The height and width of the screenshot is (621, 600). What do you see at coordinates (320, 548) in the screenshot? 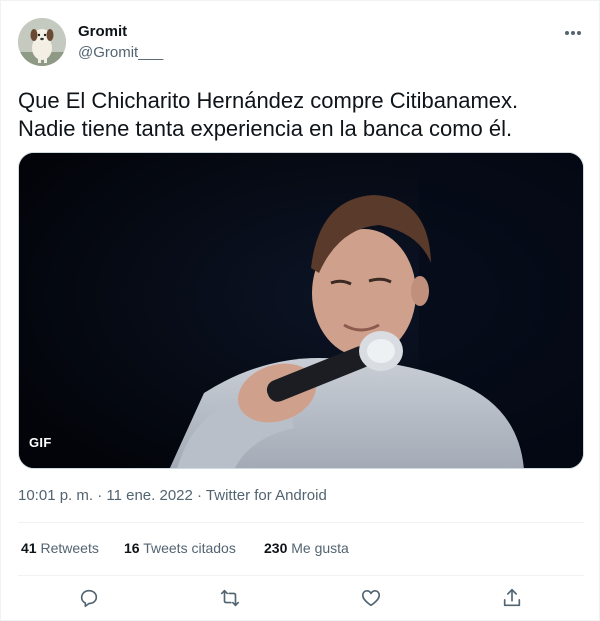
I see `likes-label: Me gusta` at bounding box center [320, 548].